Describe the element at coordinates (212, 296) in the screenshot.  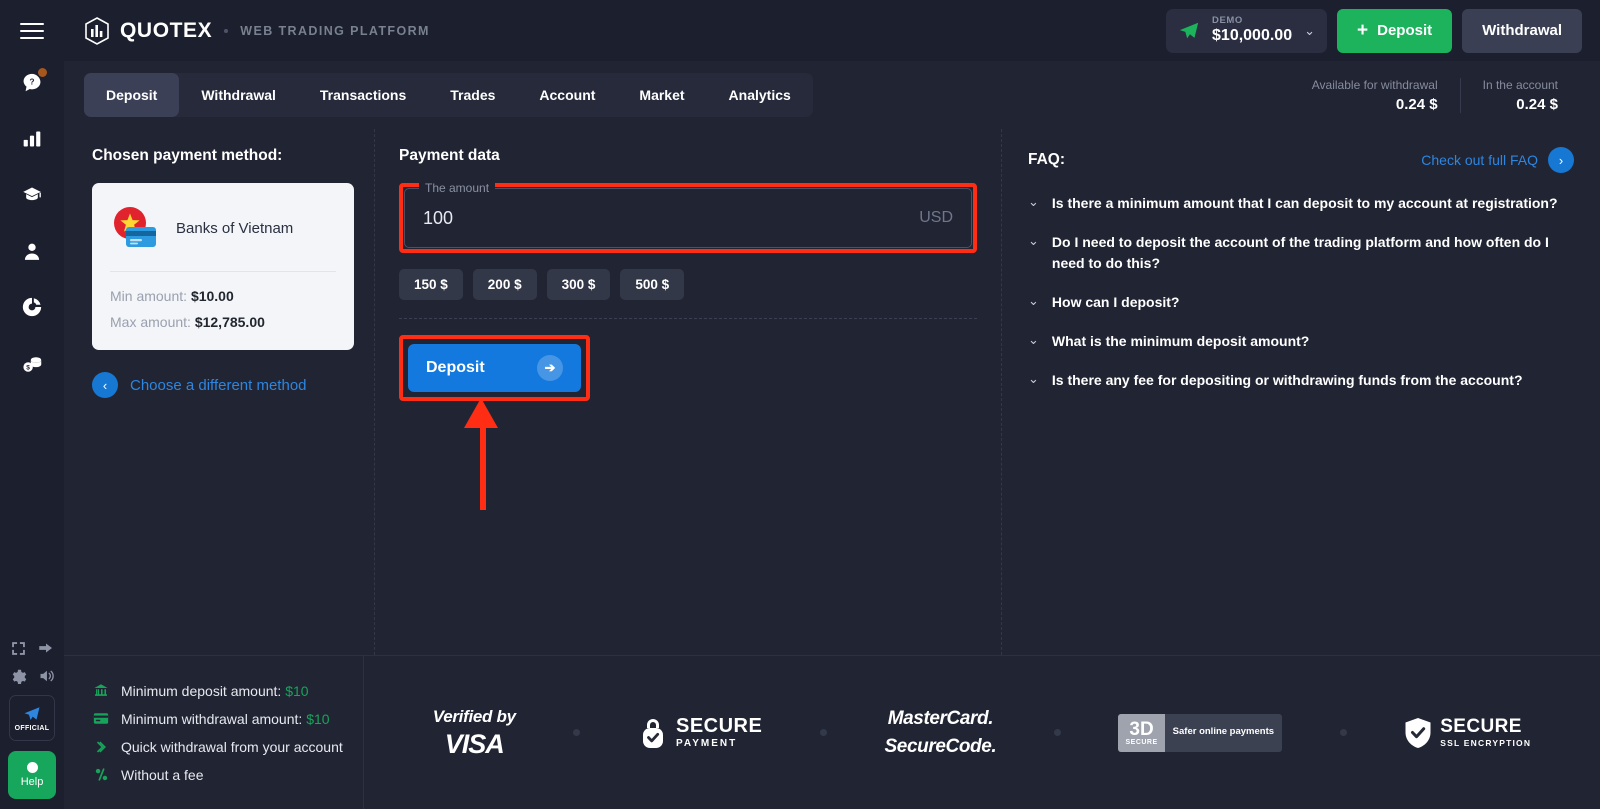
I see `min-amount-value: $10.00` at that location.